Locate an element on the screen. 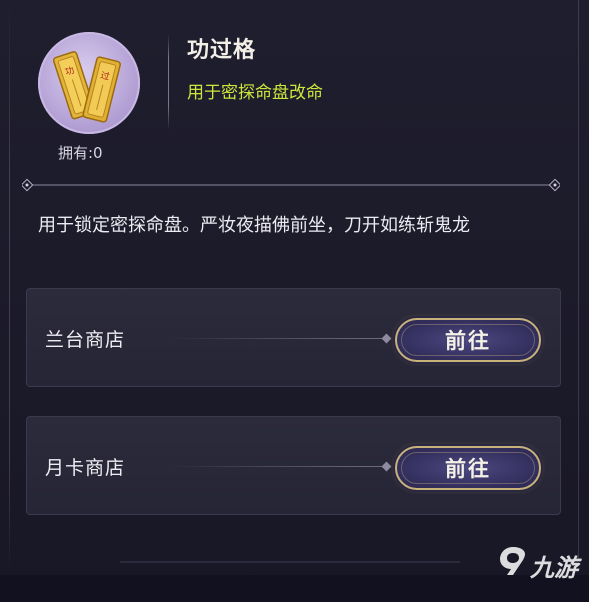  9game-logo-icon is located at coordinates (513, 561).